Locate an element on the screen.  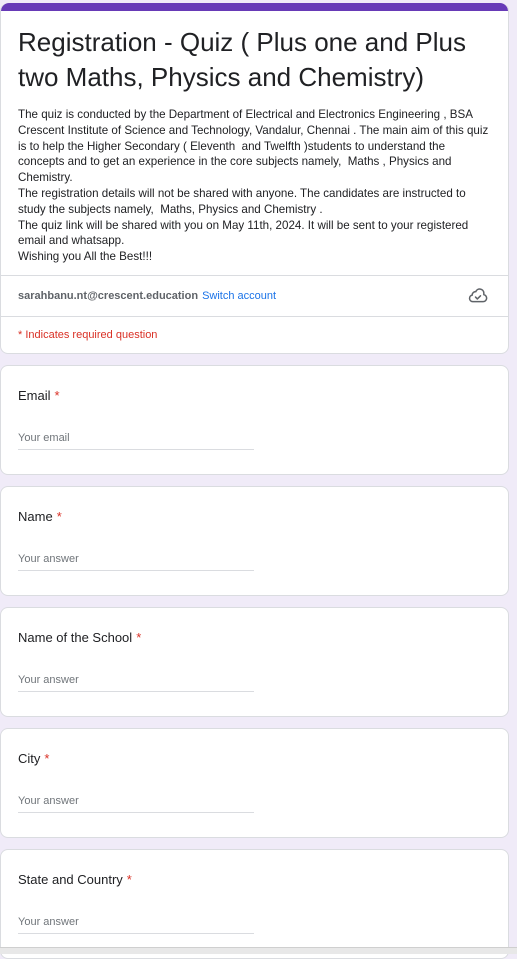
question-label: City * is located at coordinates (33, 758).